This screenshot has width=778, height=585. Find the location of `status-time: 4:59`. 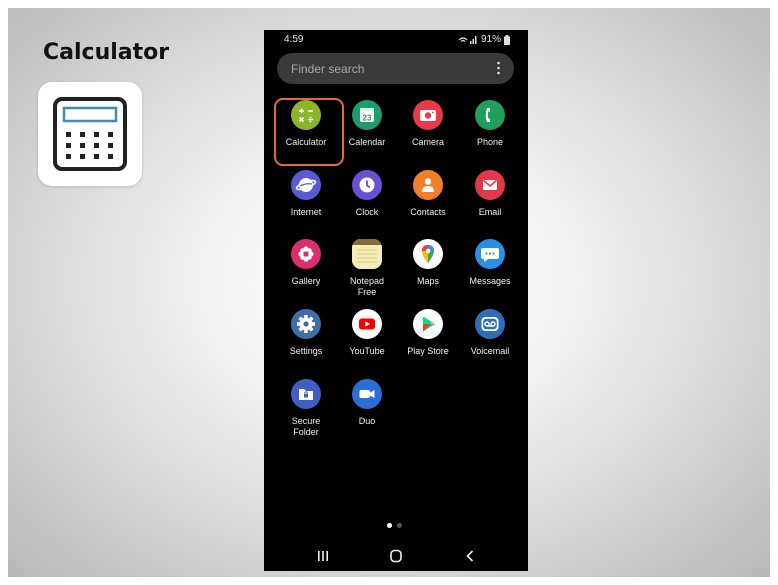

status-time: 4:59 is located at coordinates (294, 39).